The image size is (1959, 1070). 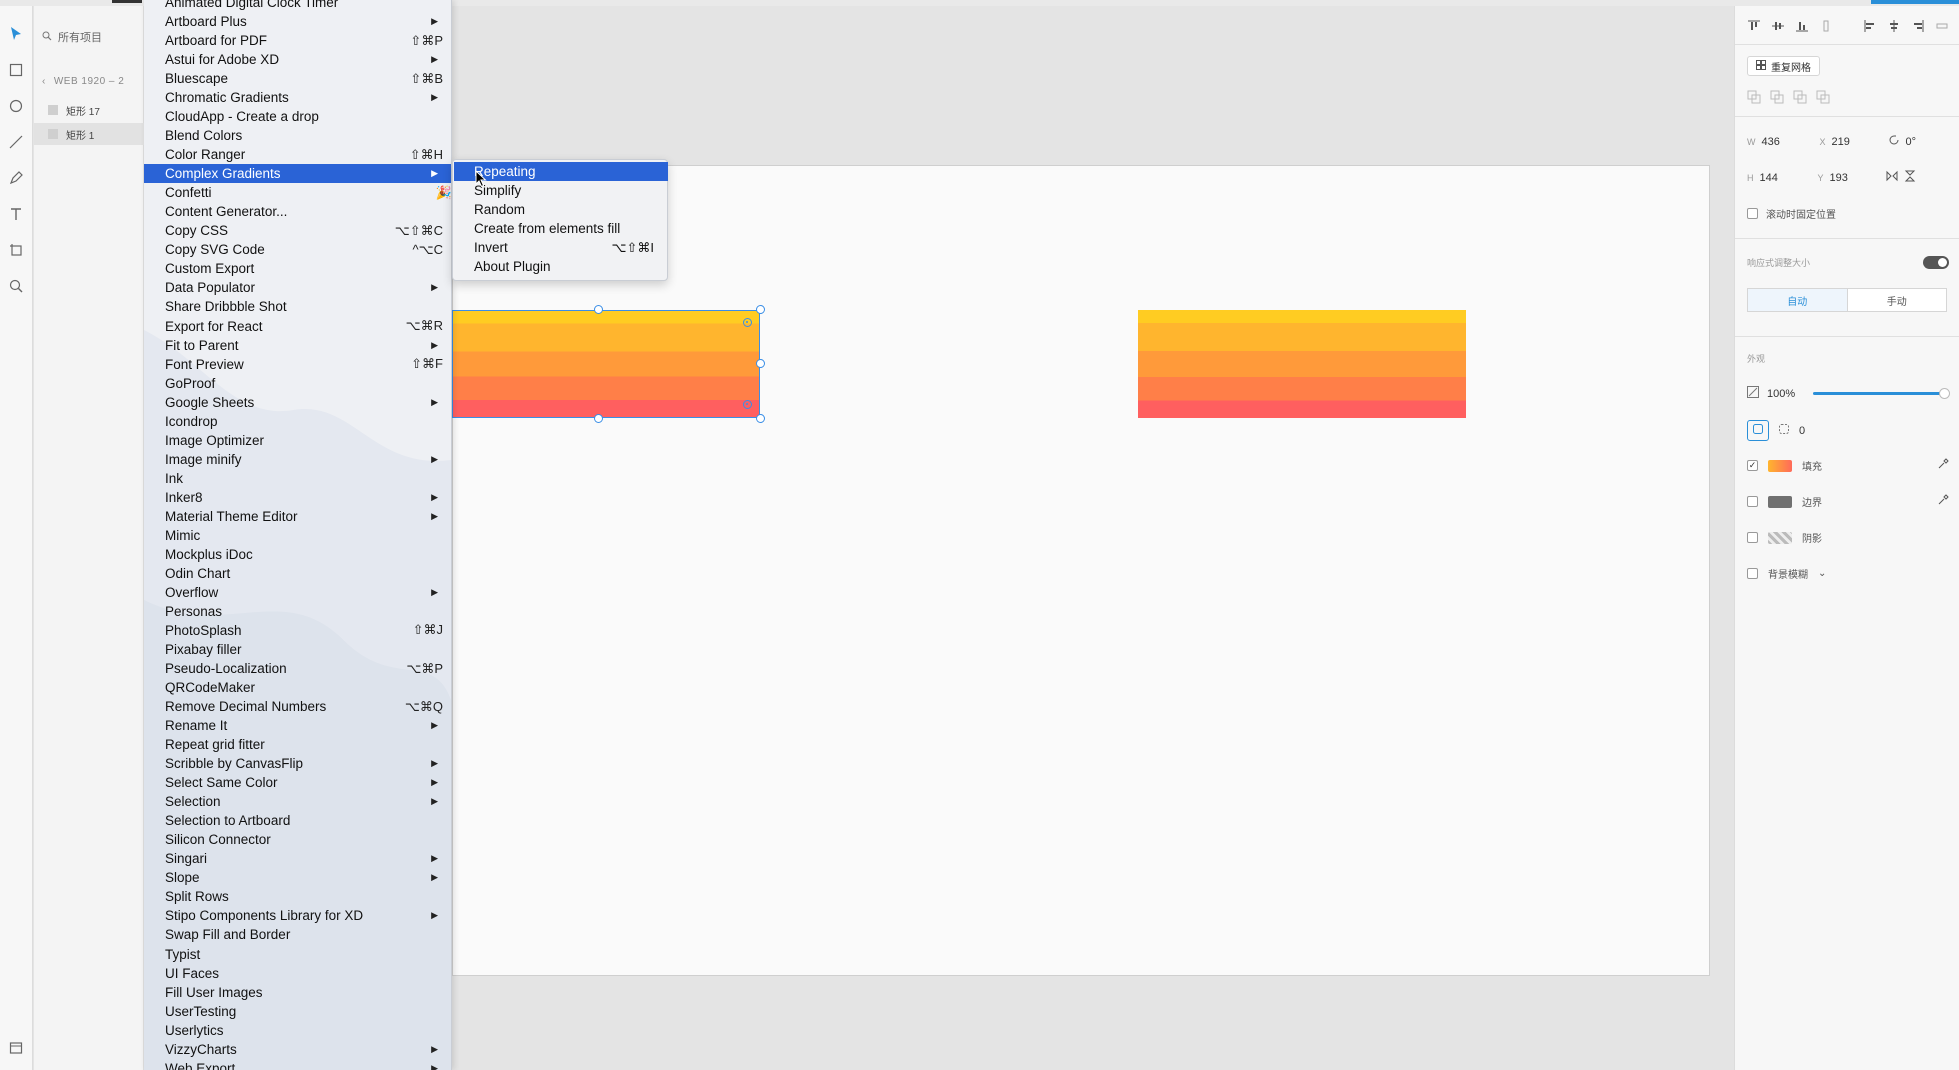 I want to click on menu-item: Pixabay filler, so click(x=297, y=649).